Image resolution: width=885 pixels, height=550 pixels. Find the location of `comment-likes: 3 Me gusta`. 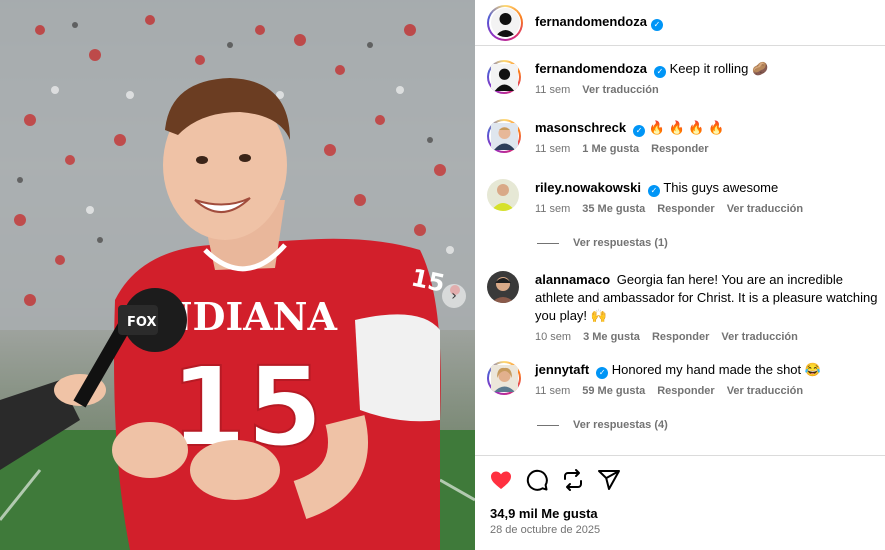

comment-likes: 3 Me gusta is located at coordinates (611, 337).